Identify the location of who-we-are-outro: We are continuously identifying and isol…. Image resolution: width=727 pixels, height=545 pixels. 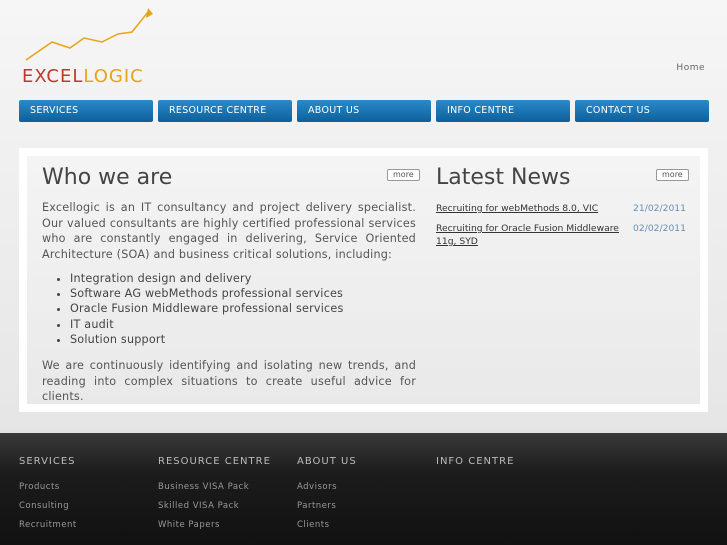
(229, 381).